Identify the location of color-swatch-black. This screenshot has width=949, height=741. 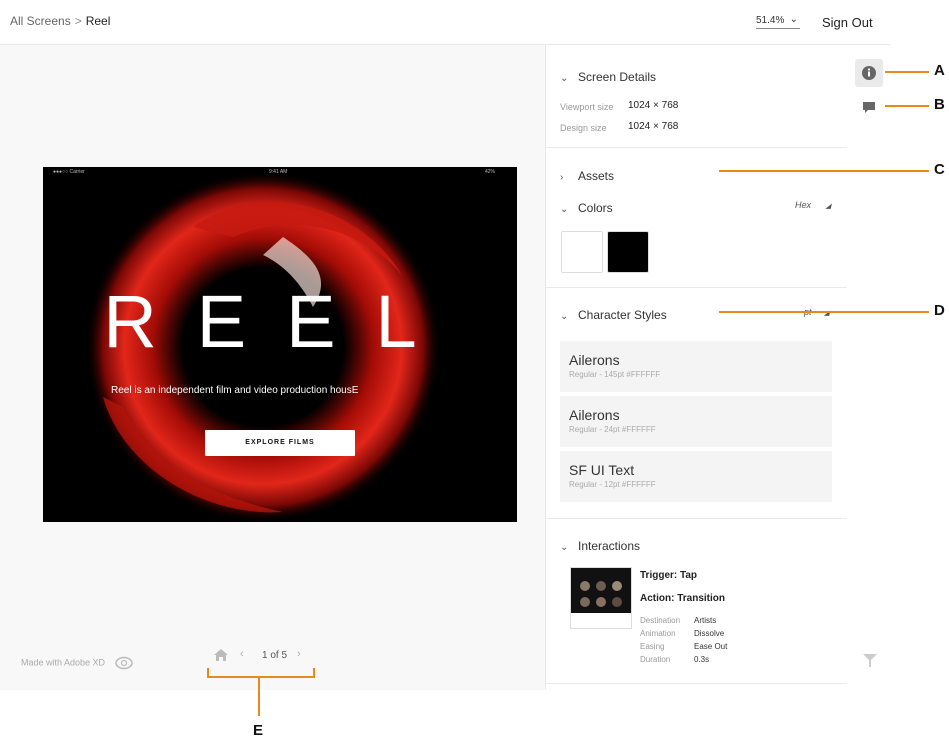
(628, 252).